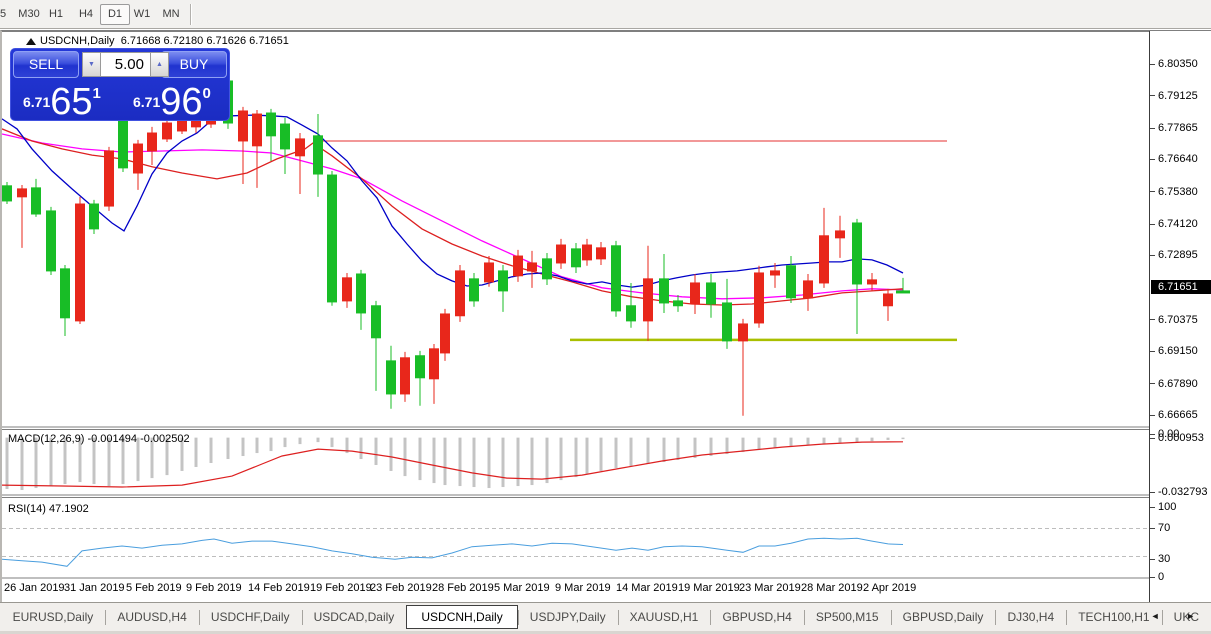 The width and height of the screenshot is (1211, 634). What do you see at coordinates (1178, 191) in the screenshot?
I see `axis-price-label: 6.75380` at bounding box center [1178, 191].